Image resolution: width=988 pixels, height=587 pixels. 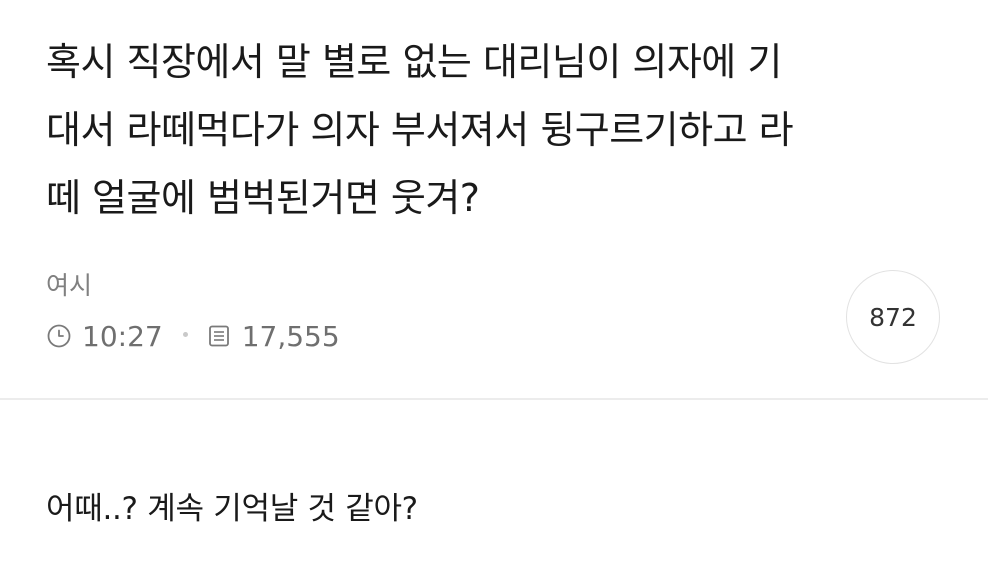 I want to click on post-meta: 10:27 17,555, so click(x=193, y=336).